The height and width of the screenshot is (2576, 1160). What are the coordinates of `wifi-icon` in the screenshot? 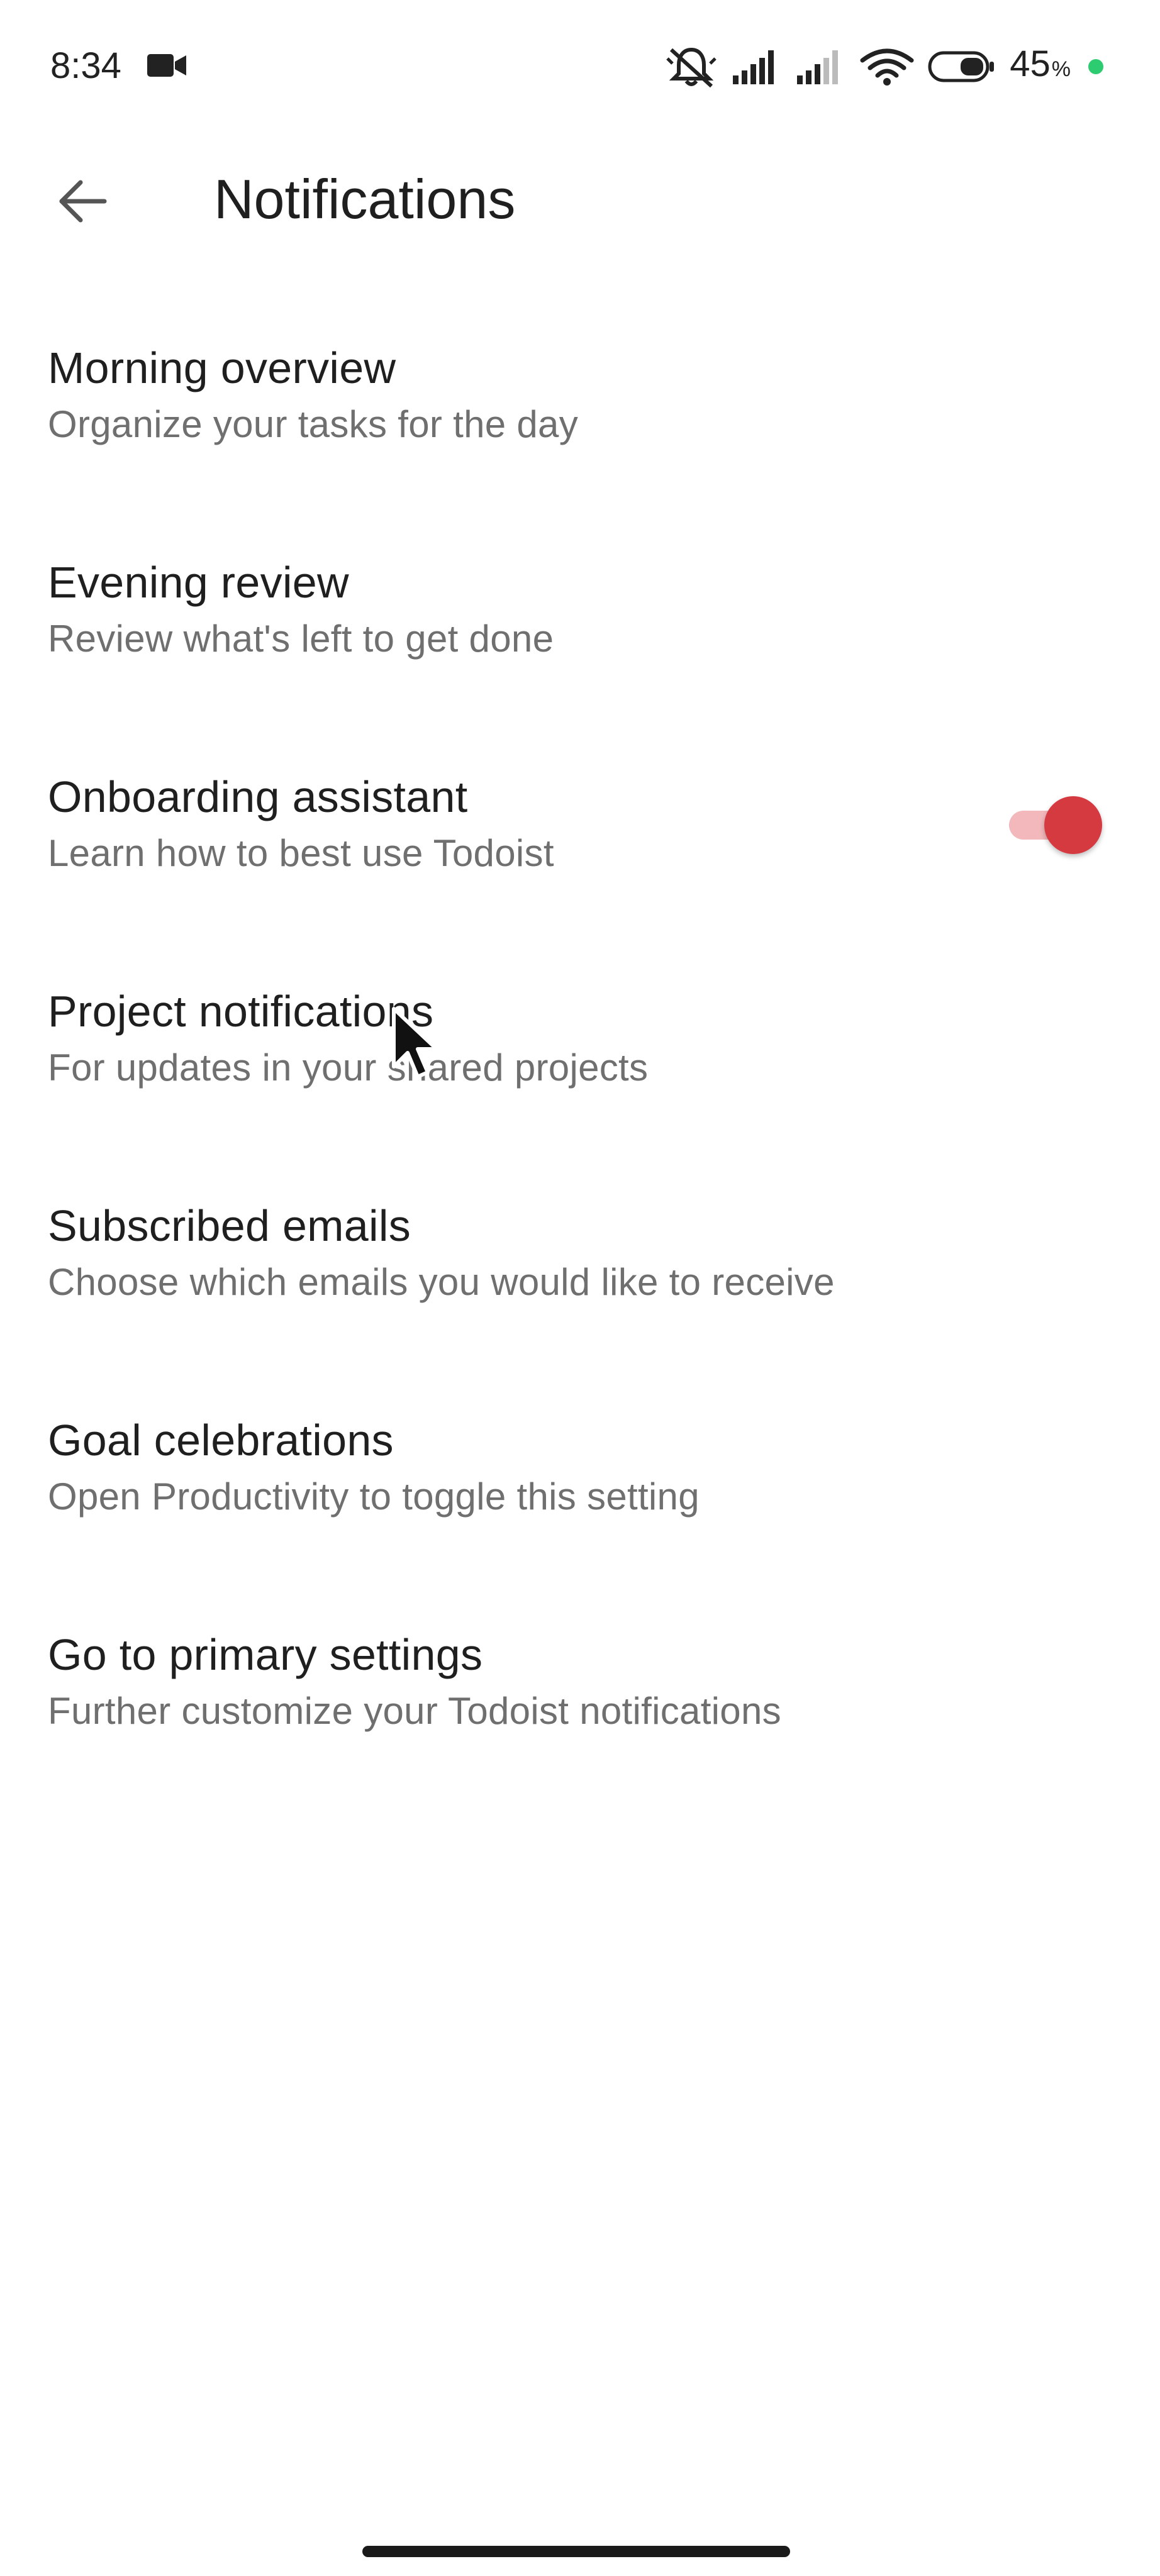 It's located at (887, 67).